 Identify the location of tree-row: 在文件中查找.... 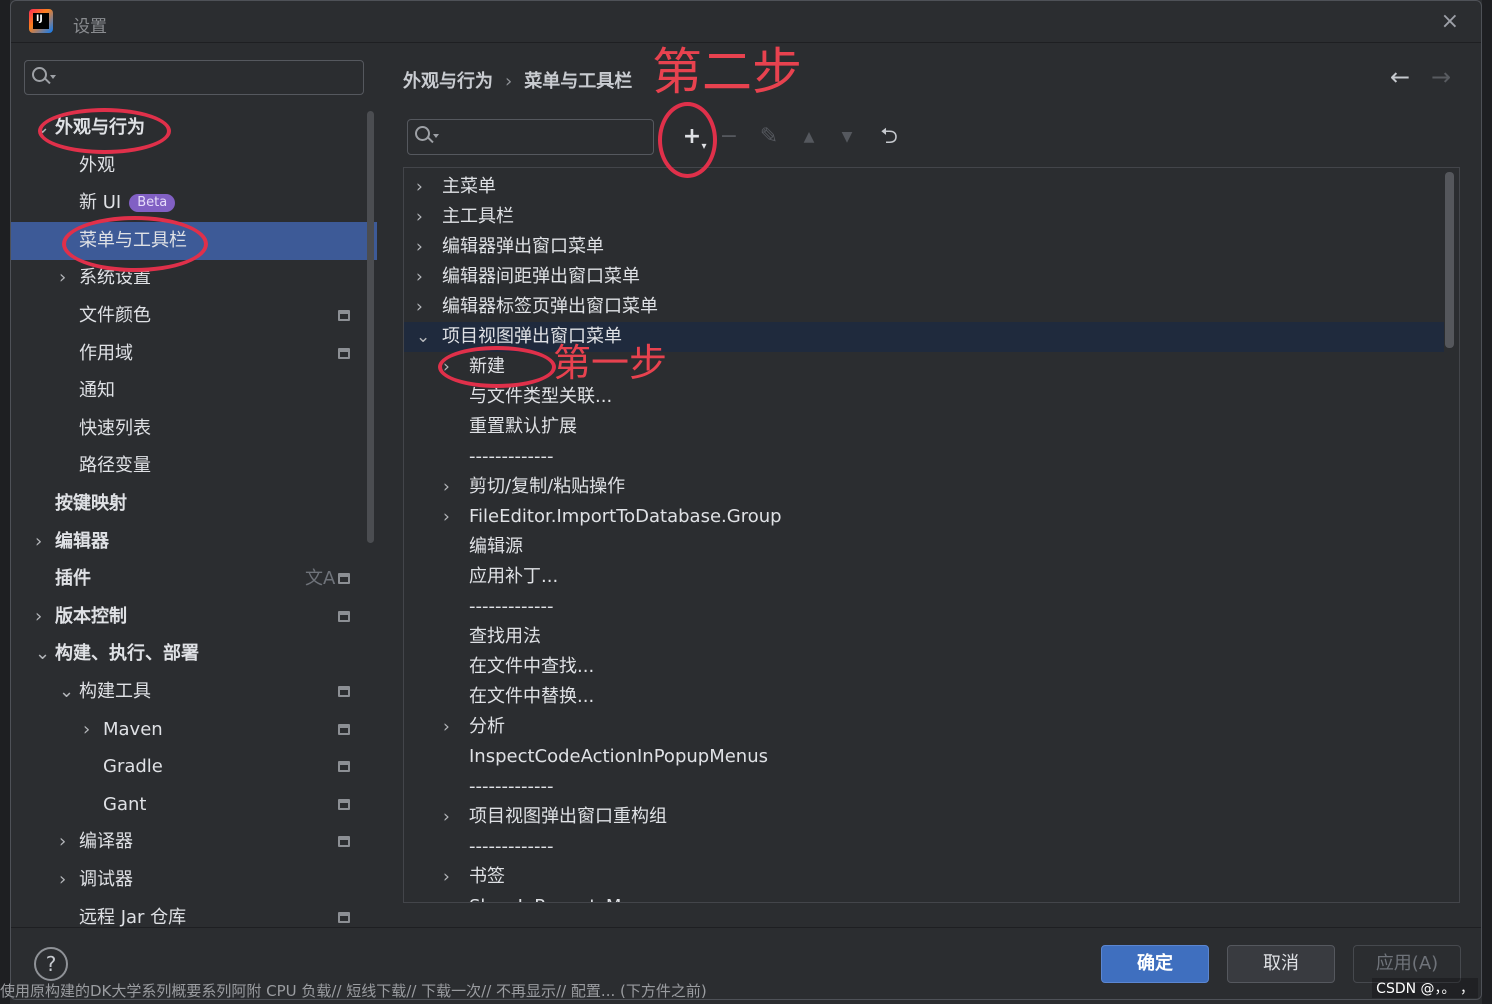
(924, 667).